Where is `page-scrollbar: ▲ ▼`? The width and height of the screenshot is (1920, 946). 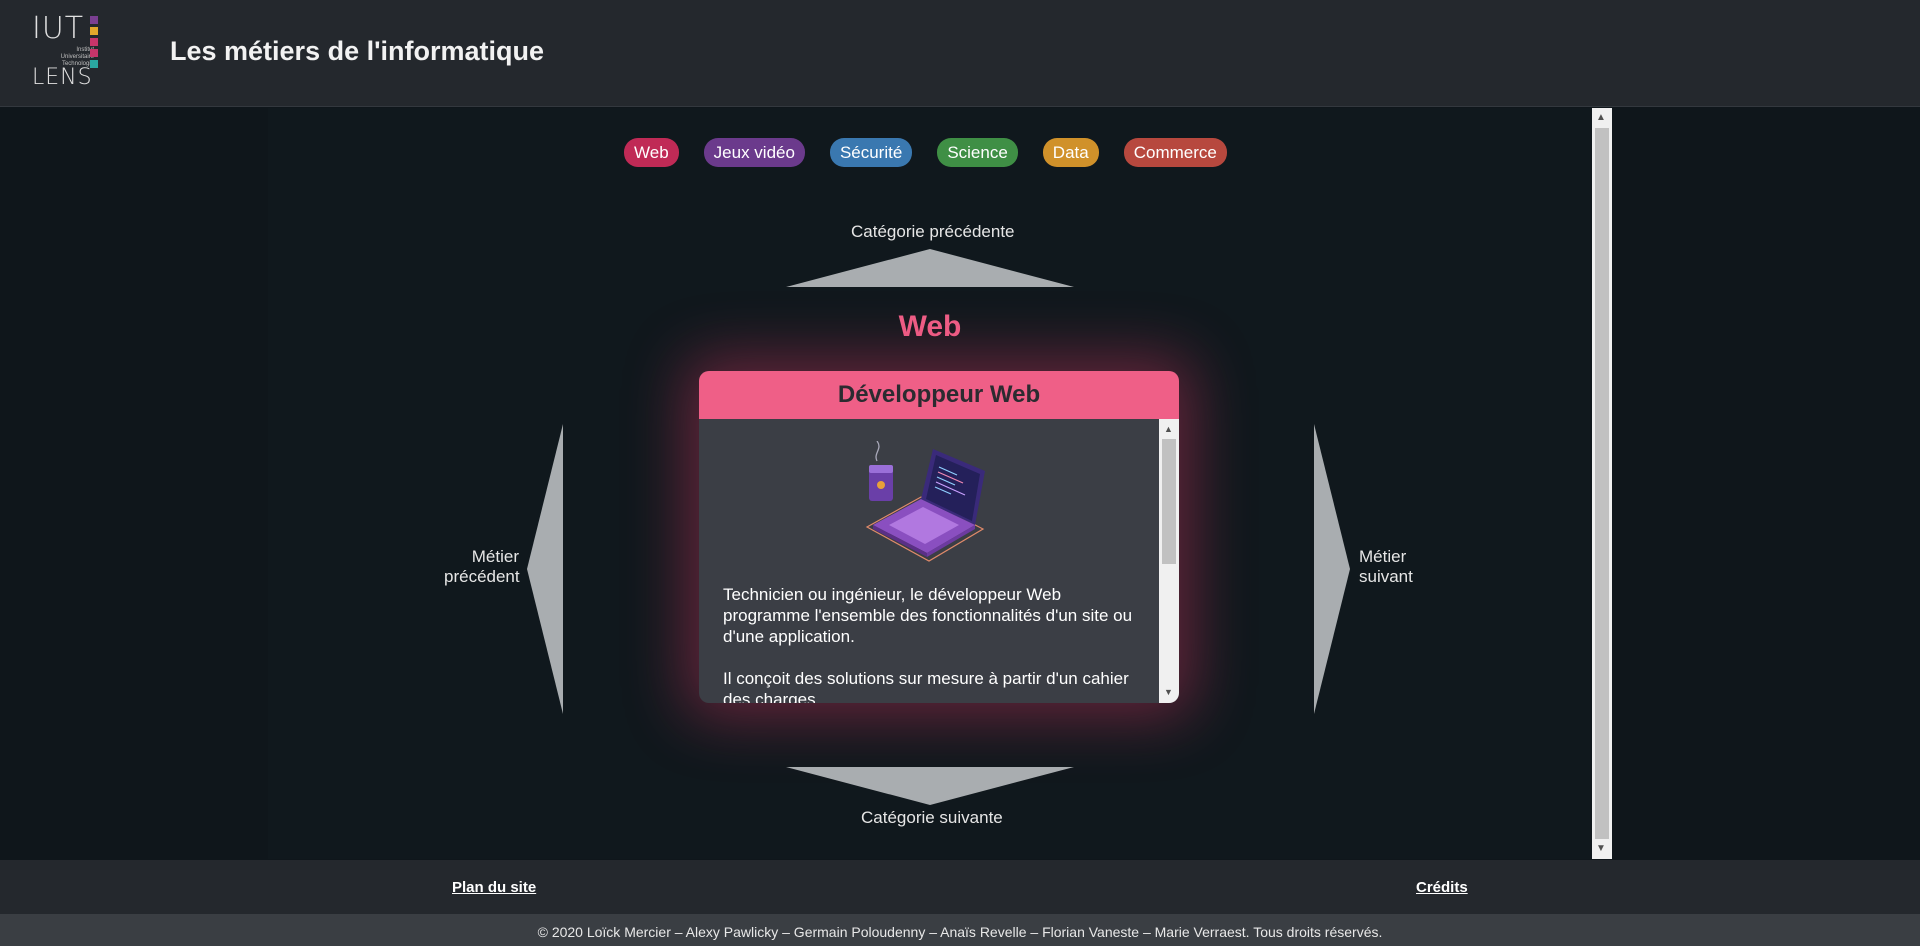 page-scrollbar: ▲ ▼ is located at coordinates (1602, 483).